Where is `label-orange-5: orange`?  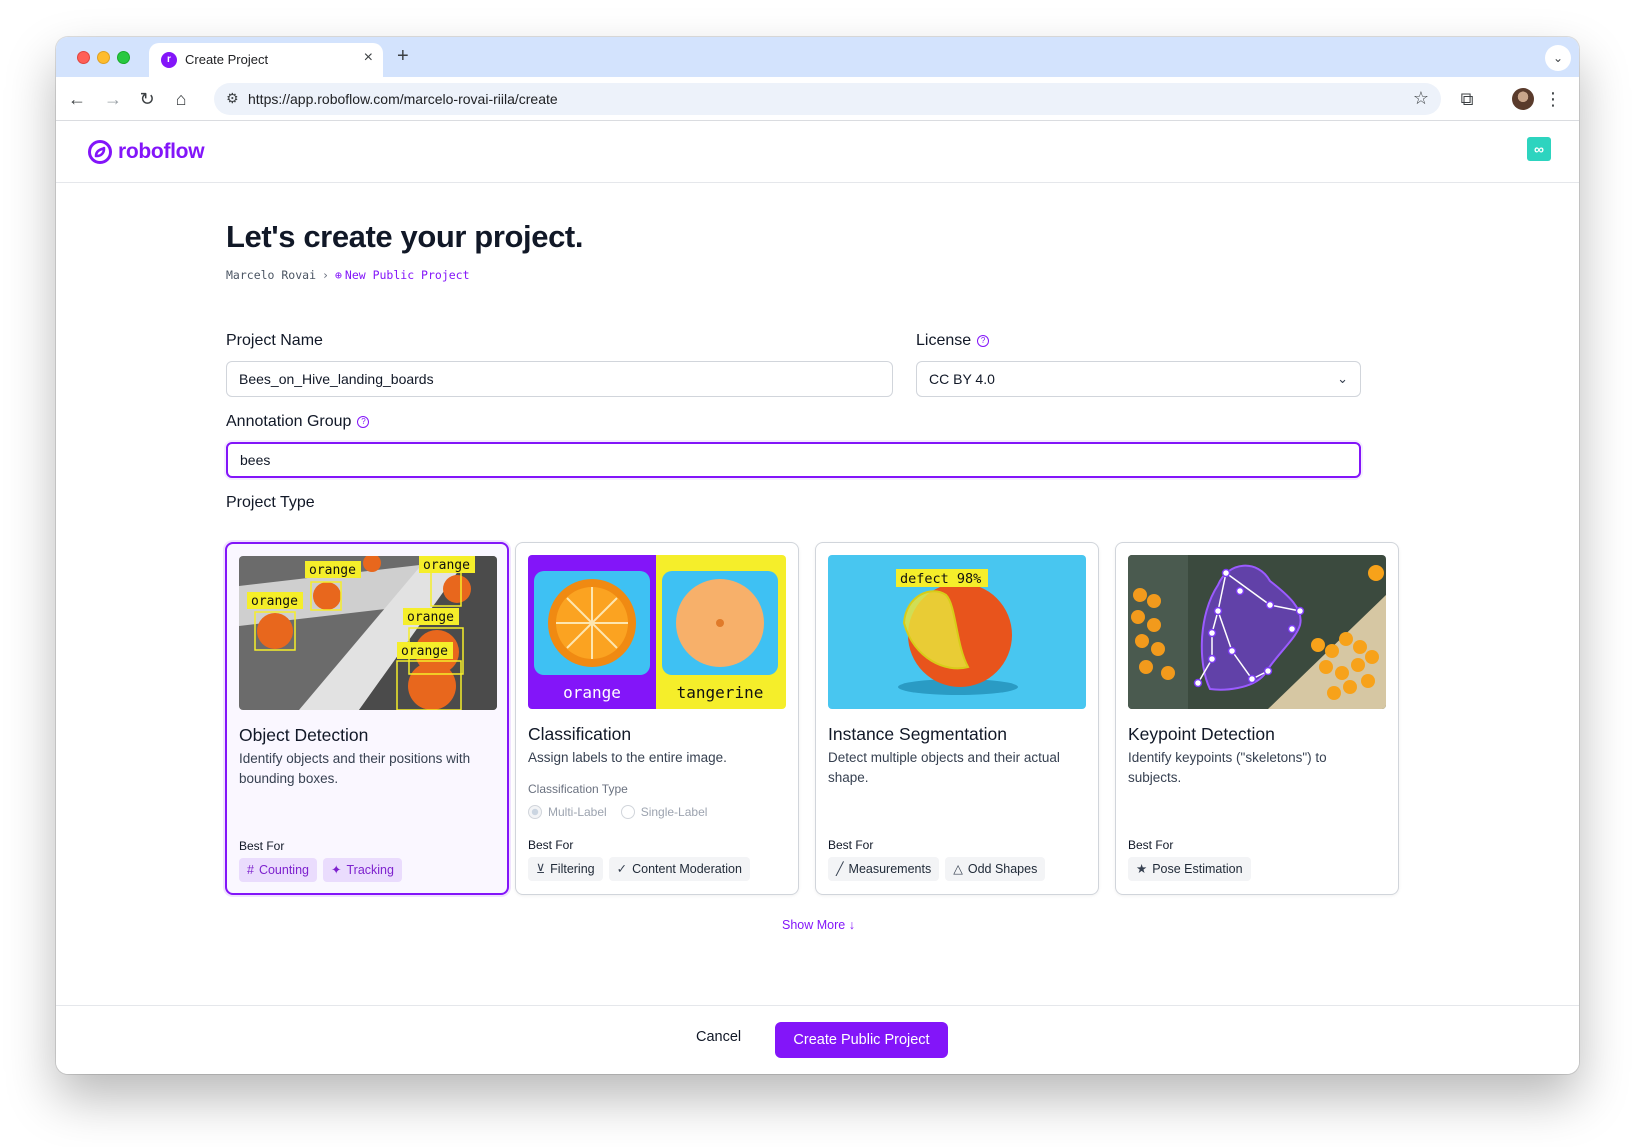
label-orange-5: orange is located at coordinates (424, 651).